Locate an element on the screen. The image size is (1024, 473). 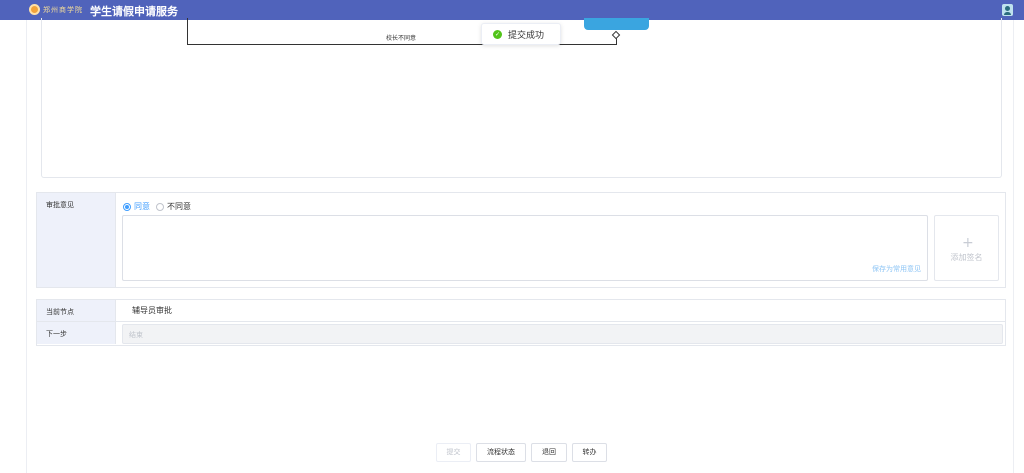
next-step-row: 下一步 结束 is located at coordinates (521, 333).